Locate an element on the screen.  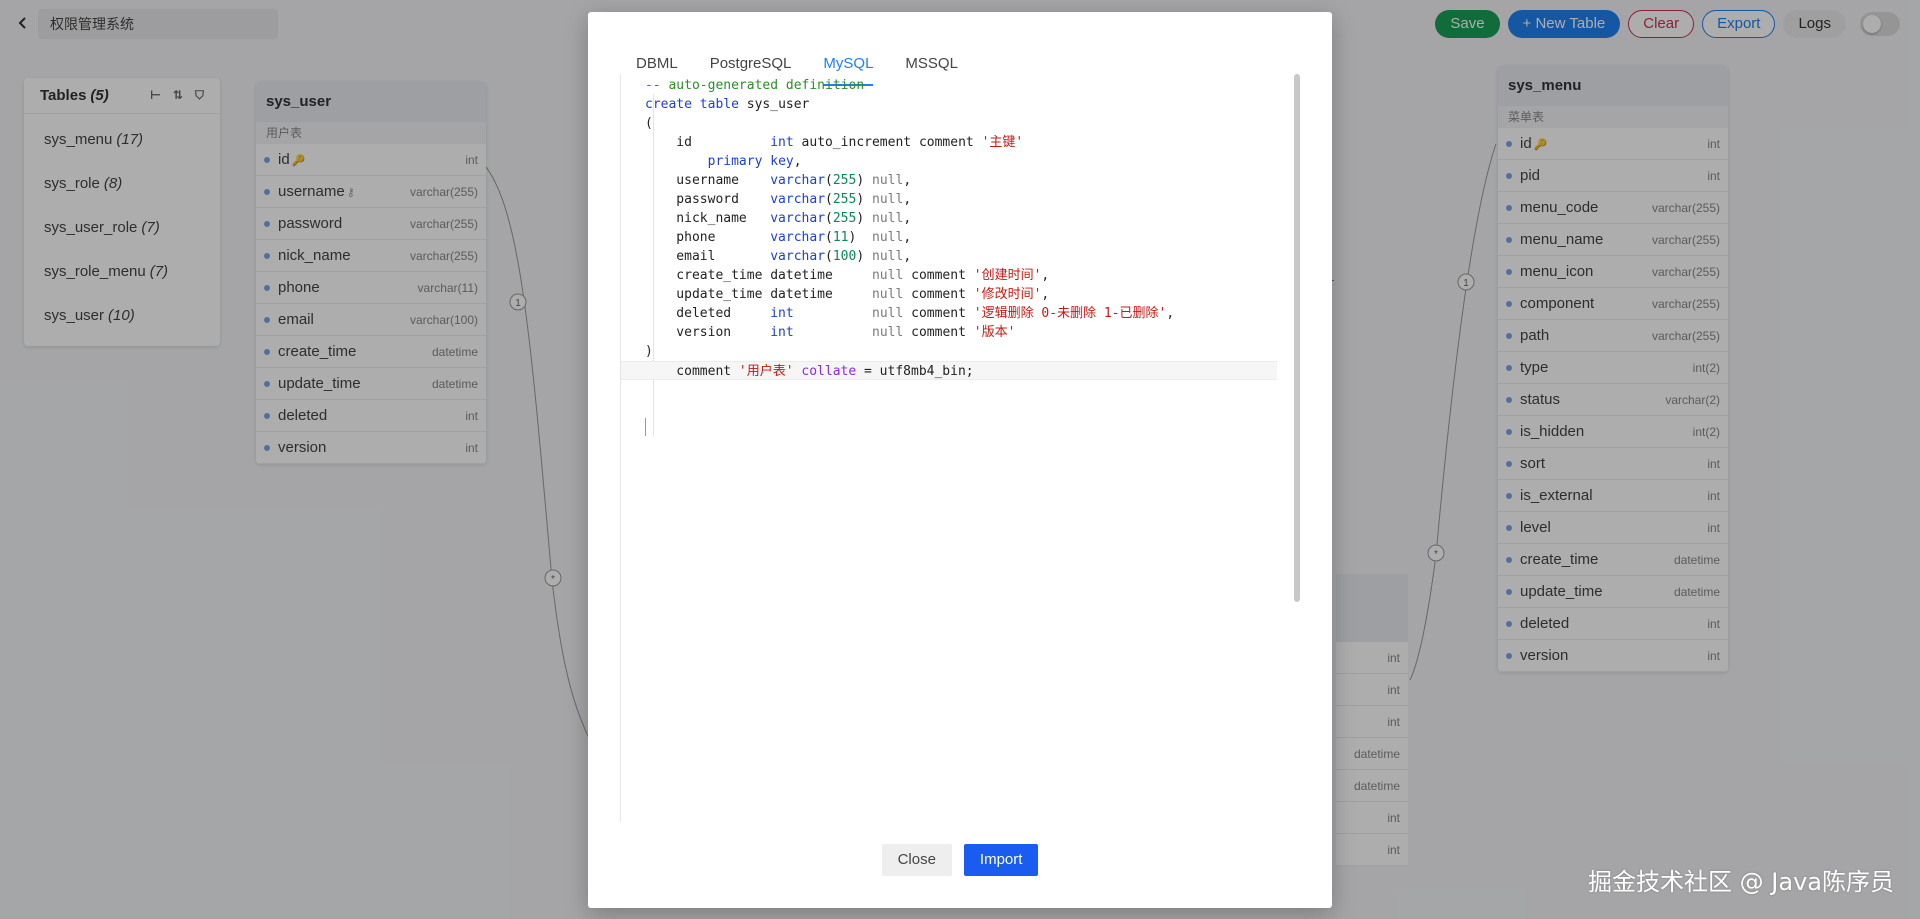
code-line: email varchar(100) null, is located at coordinates (961, 256).